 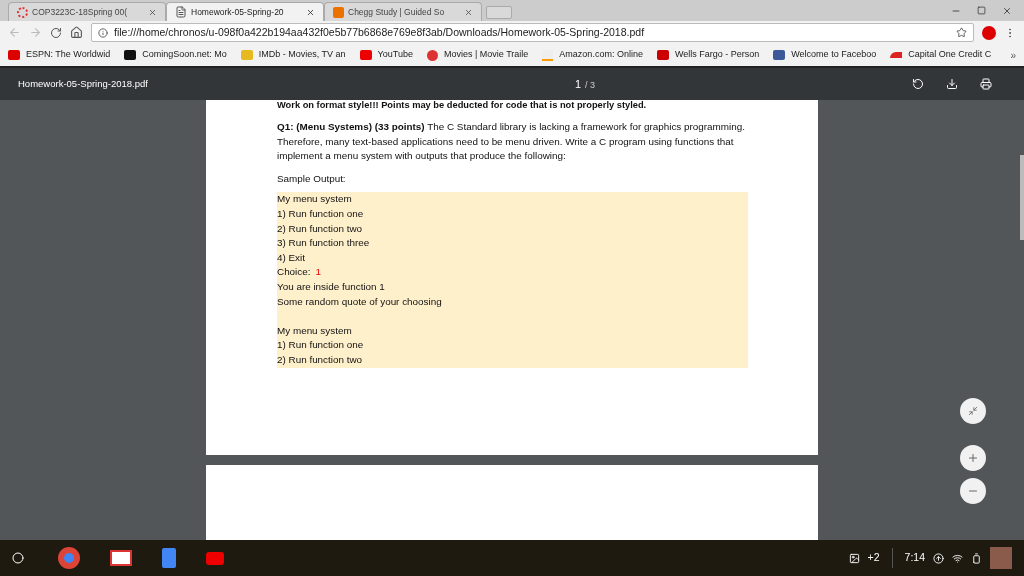 I want to click on info-icon, so click(x=103, y=32).